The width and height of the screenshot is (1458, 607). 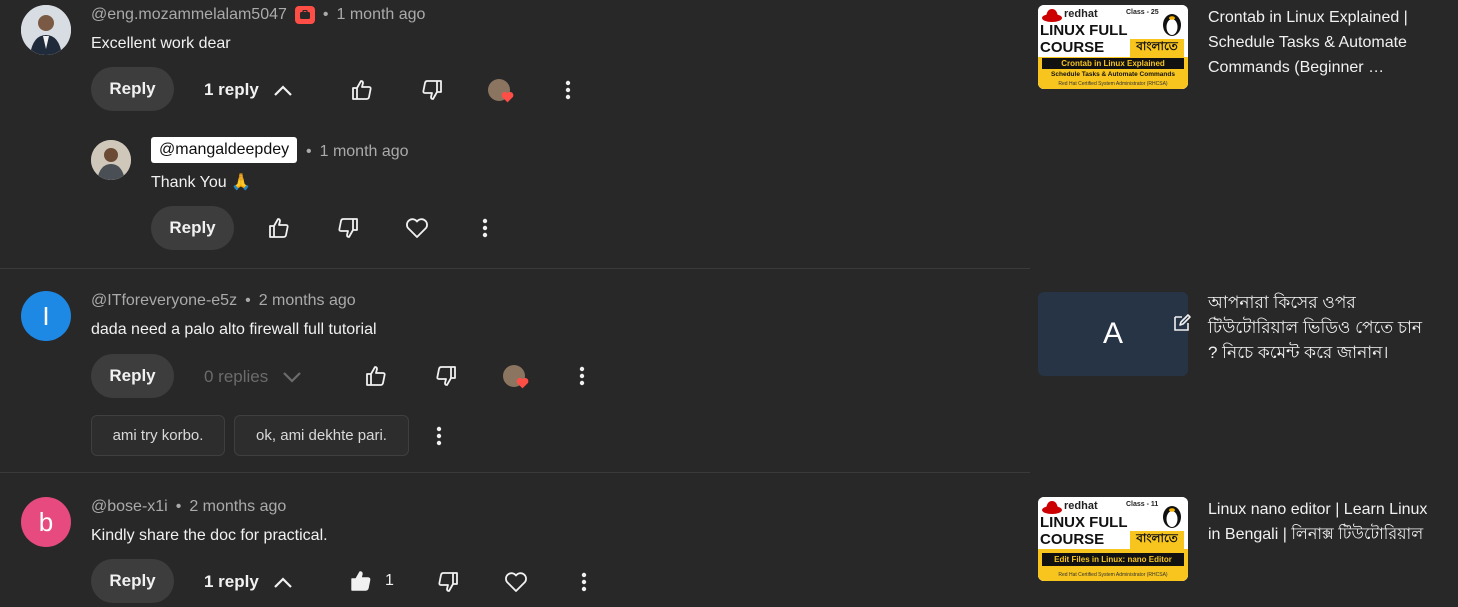 I want to click on comment-meta: @bose-x1i • 2 months ago, so click(x=189, y=507).